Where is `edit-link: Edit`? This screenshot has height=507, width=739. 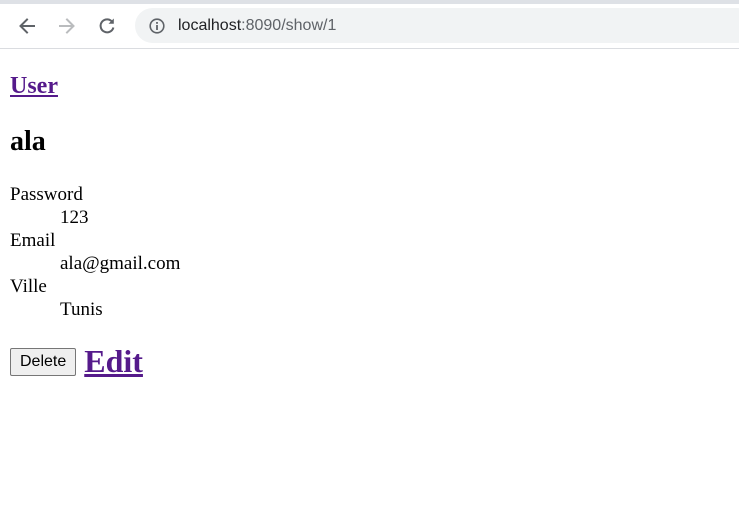 edit-link: Edit is located at coordinates (113, 361).